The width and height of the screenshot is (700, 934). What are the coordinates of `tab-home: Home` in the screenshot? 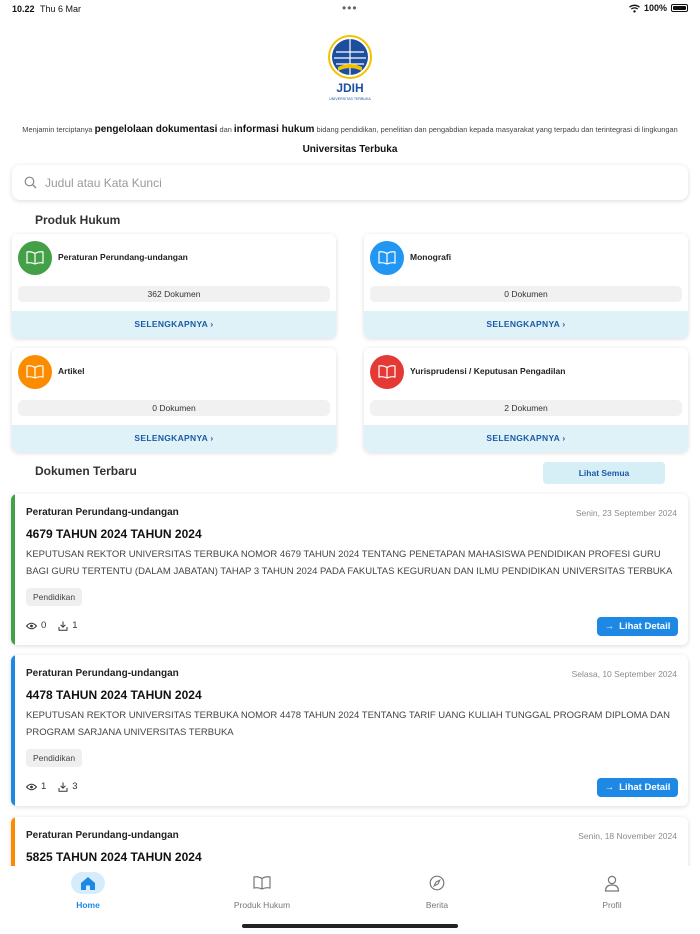 It's located at (88, 891).